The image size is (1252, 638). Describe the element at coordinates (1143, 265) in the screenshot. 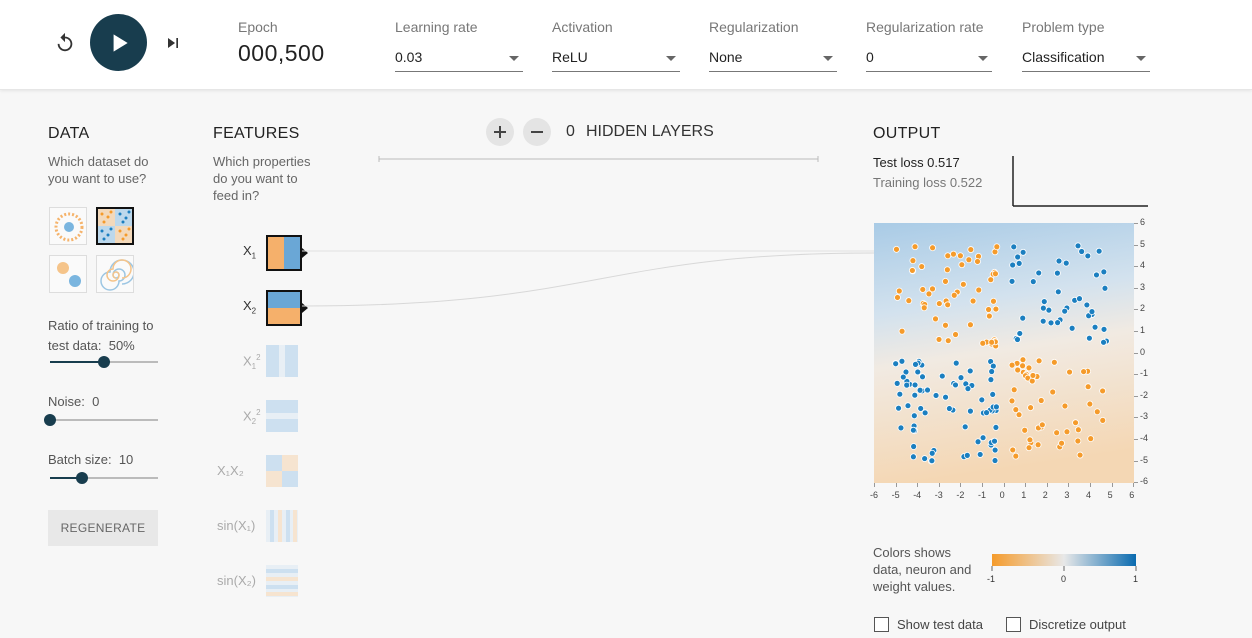

I see `y-tick-label: 4` at that location.